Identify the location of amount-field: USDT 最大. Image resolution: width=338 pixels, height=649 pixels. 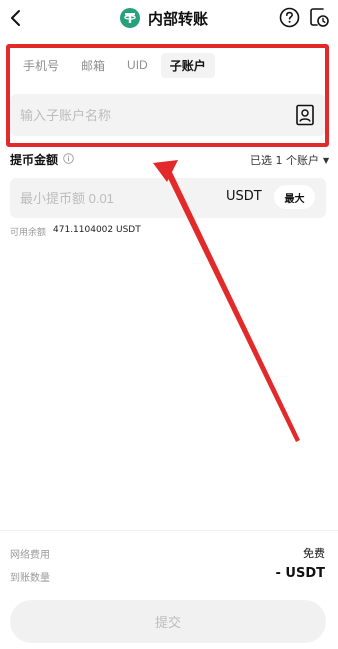
(168, 198).